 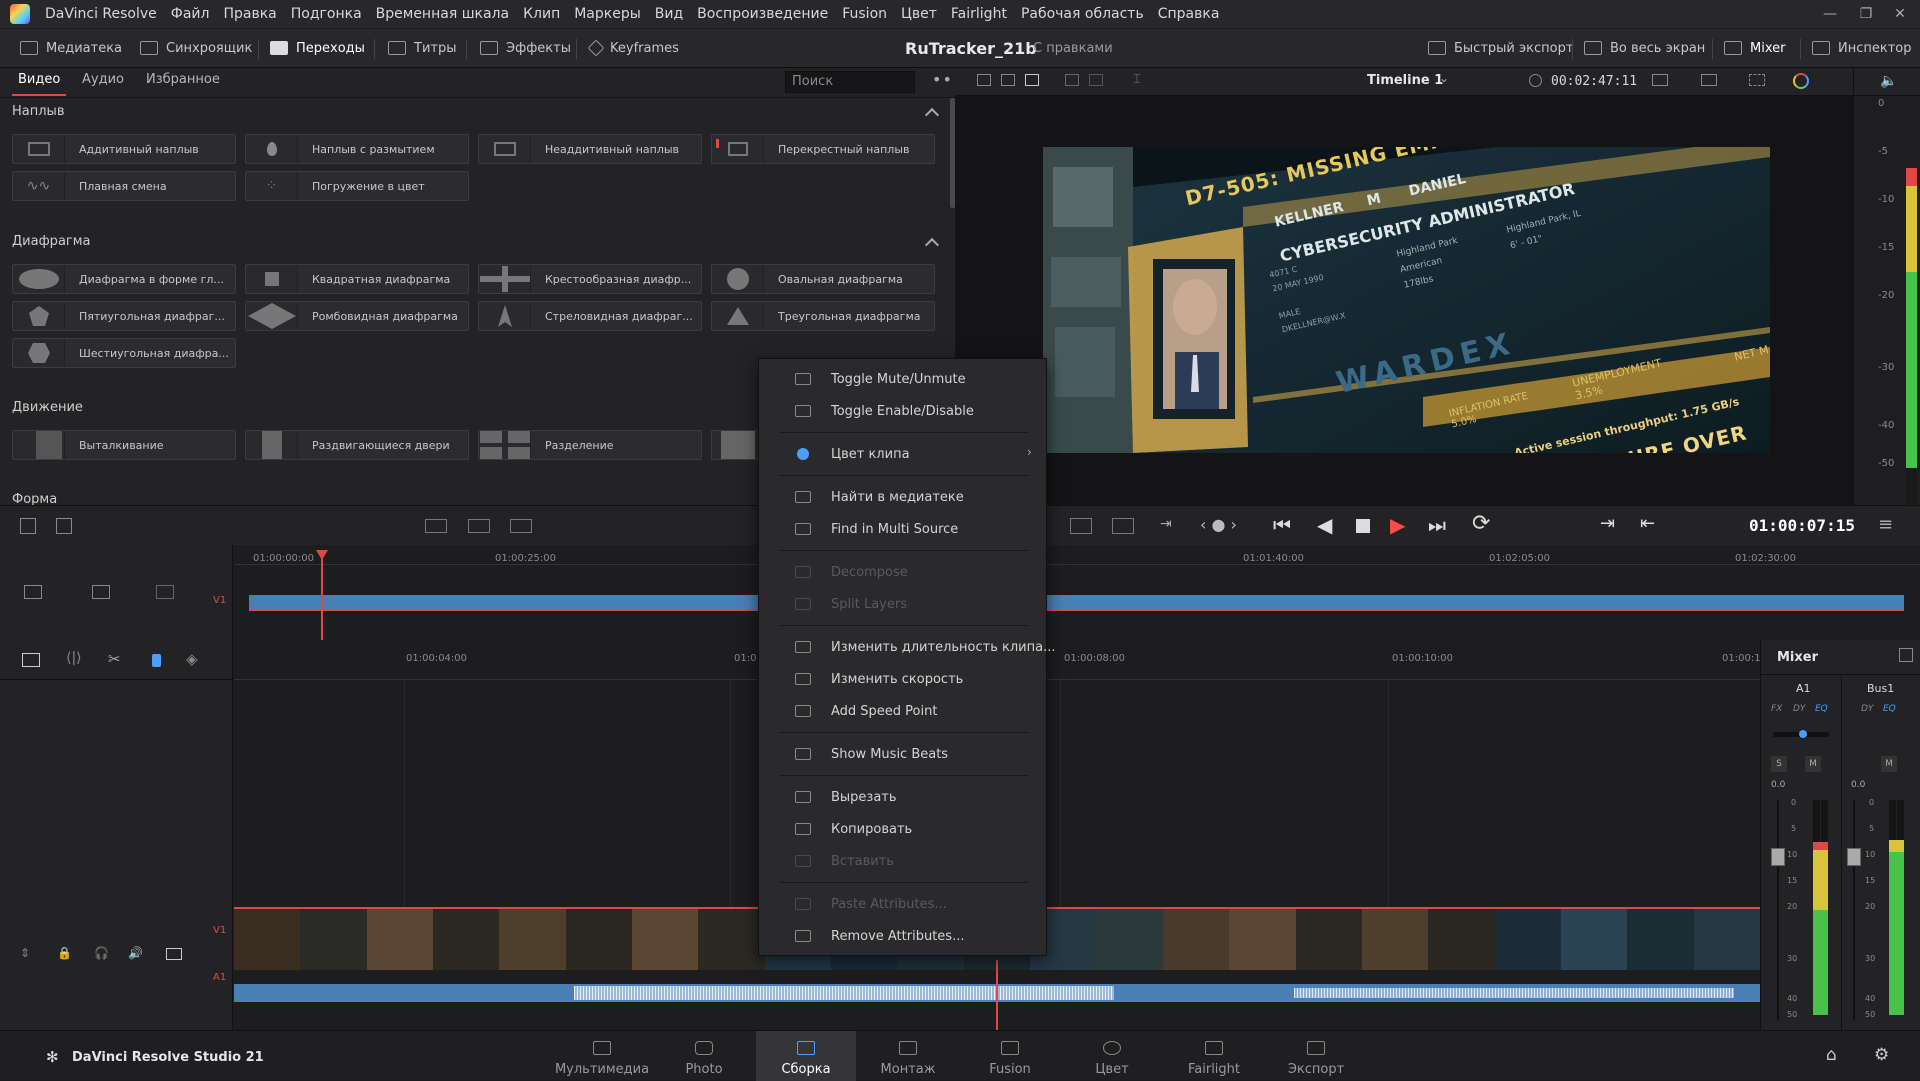 I want to click on solo-button: S, so click(x=1779, y=764).